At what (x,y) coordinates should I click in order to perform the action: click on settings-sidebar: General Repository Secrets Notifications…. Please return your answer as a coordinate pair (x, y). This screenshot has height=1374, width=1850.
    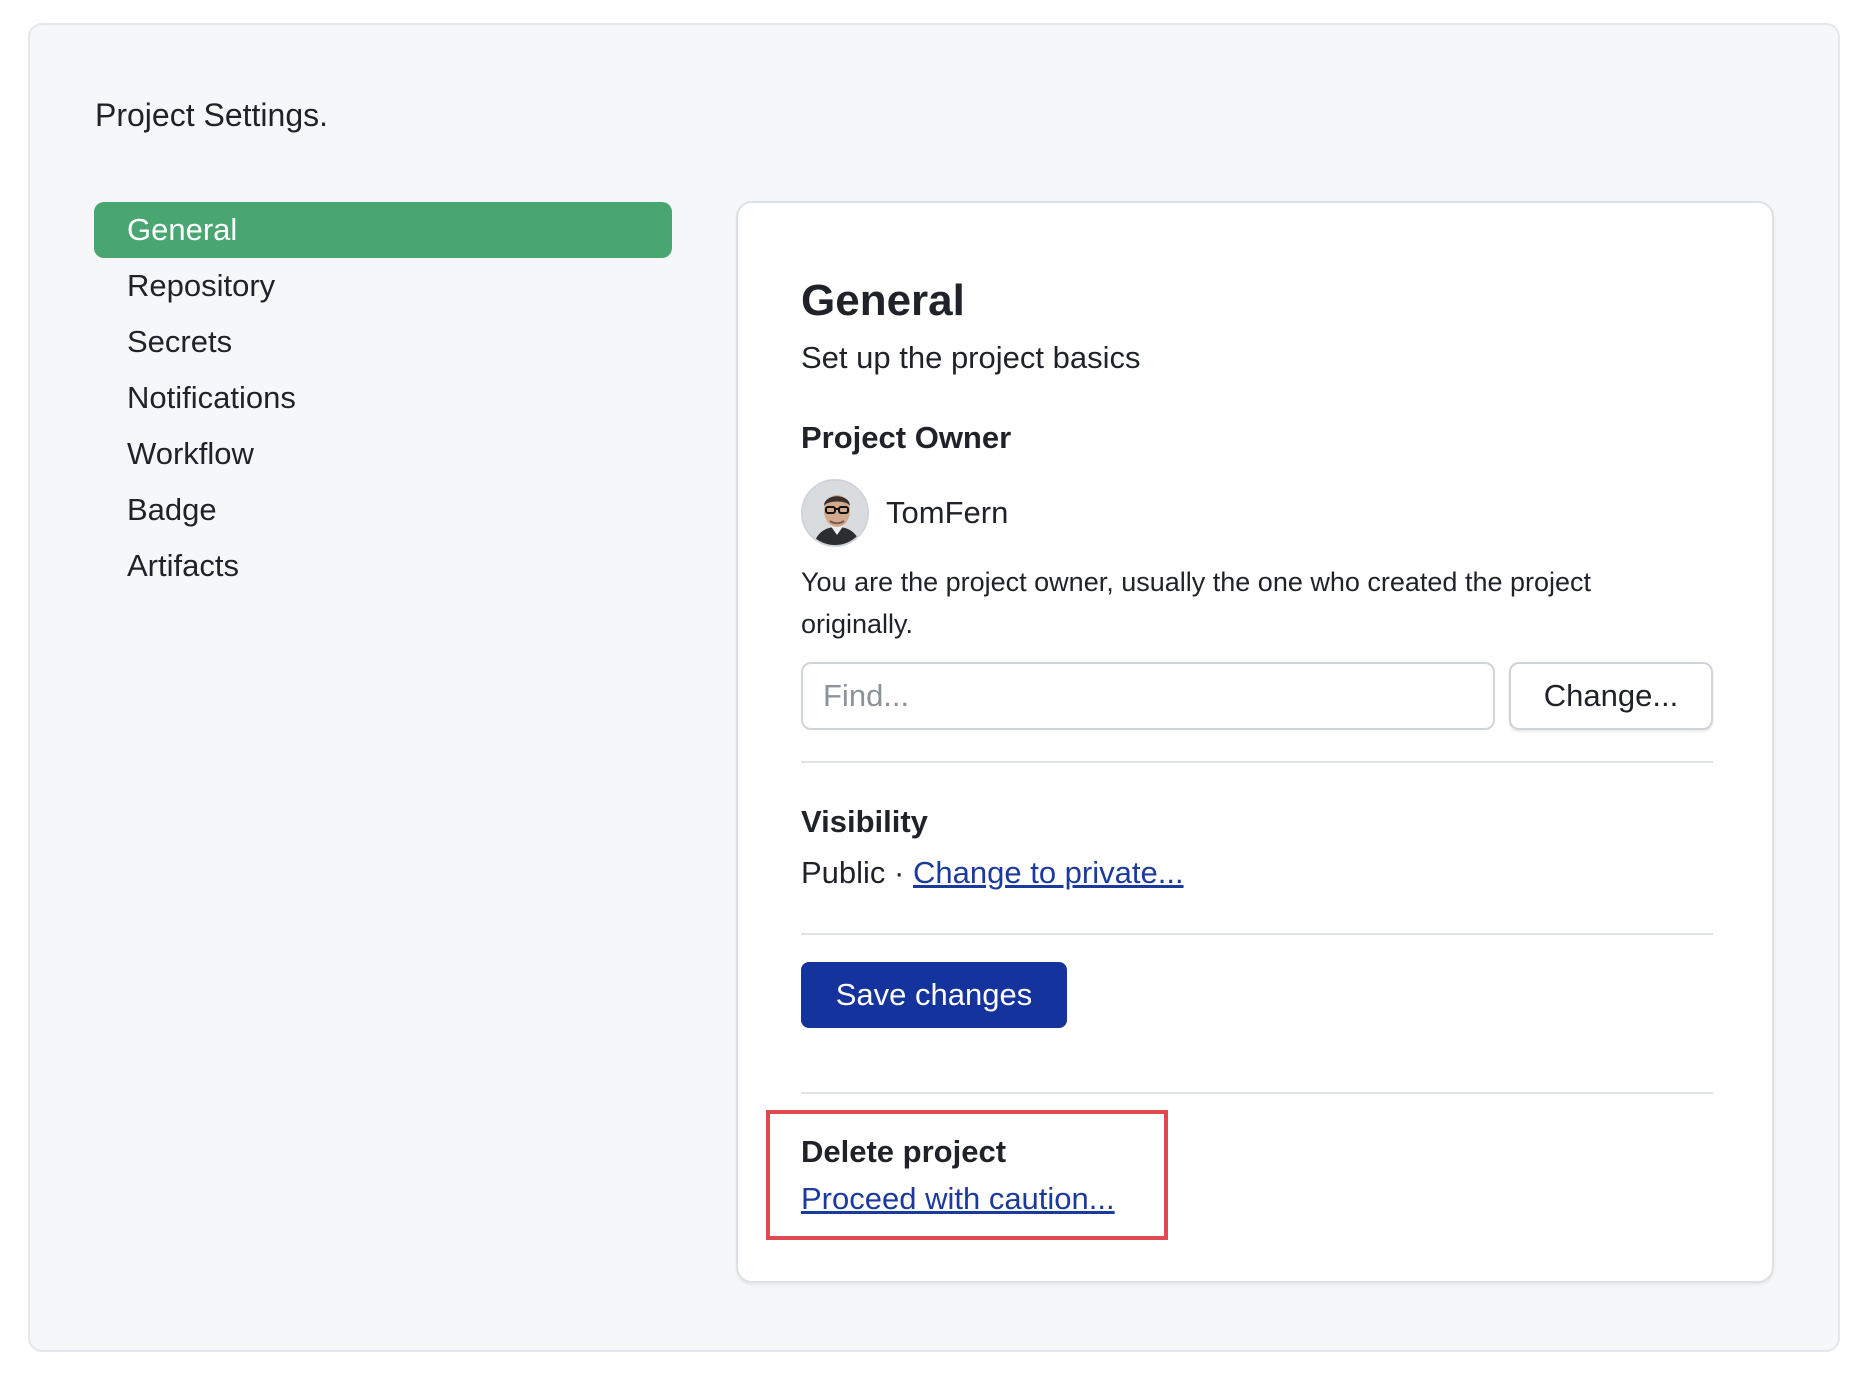
    Looking at the image, I should click on (383, 398).